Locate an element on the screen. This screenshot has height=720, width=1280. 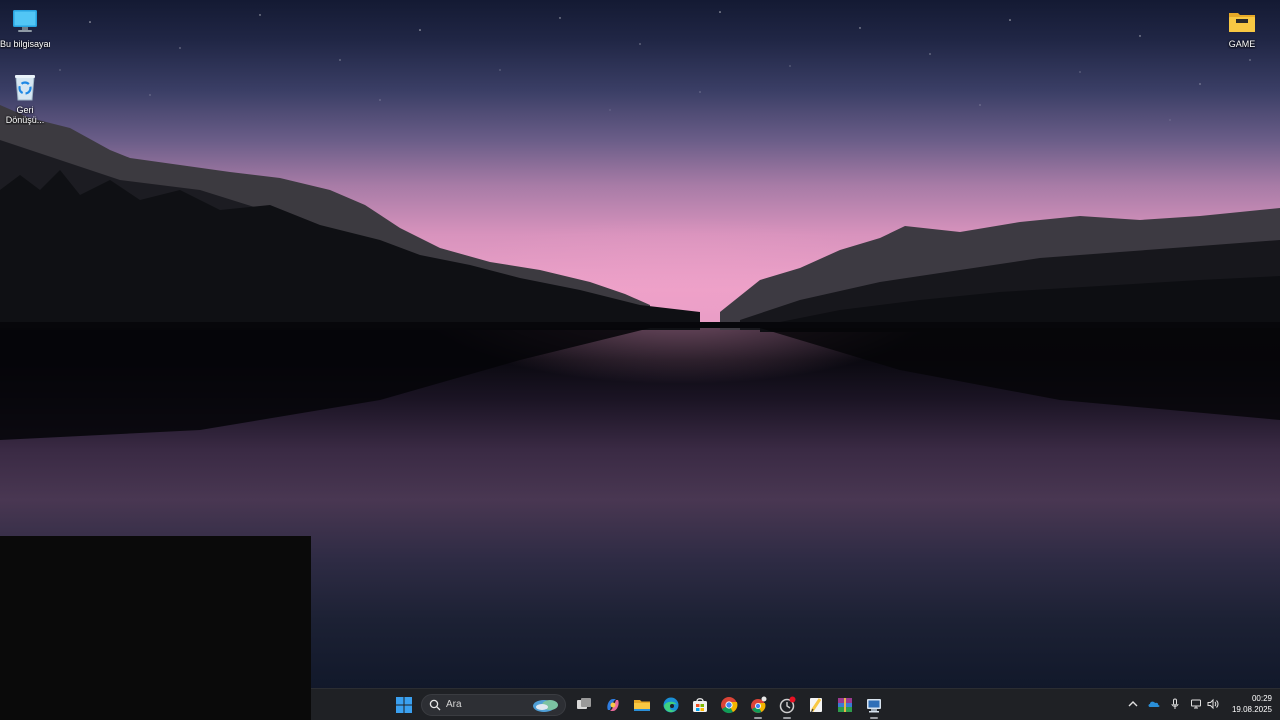
recycle-bin-icon is located at coordinates (25, 88).